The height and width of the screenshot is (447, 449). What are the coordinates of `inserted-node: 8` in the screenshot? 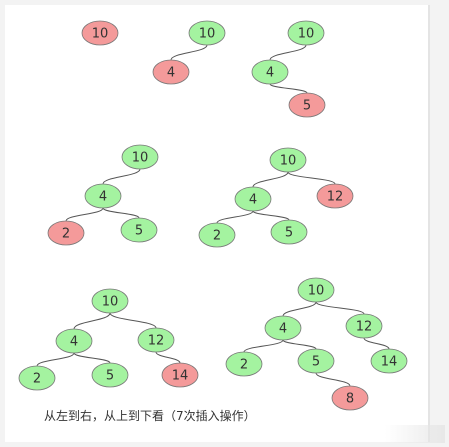 It's located at (350, 398).